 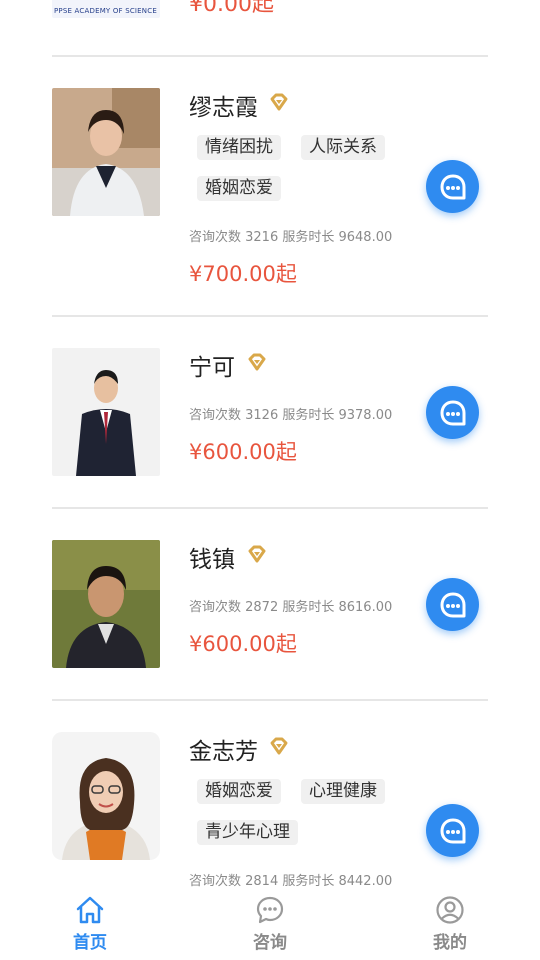 What do you see at coordinates (291, 881) in the screenshot?
I see `counselor-stats: 咨询次数 2814 服务时长 8442.00` at bounding box center [291, 881].